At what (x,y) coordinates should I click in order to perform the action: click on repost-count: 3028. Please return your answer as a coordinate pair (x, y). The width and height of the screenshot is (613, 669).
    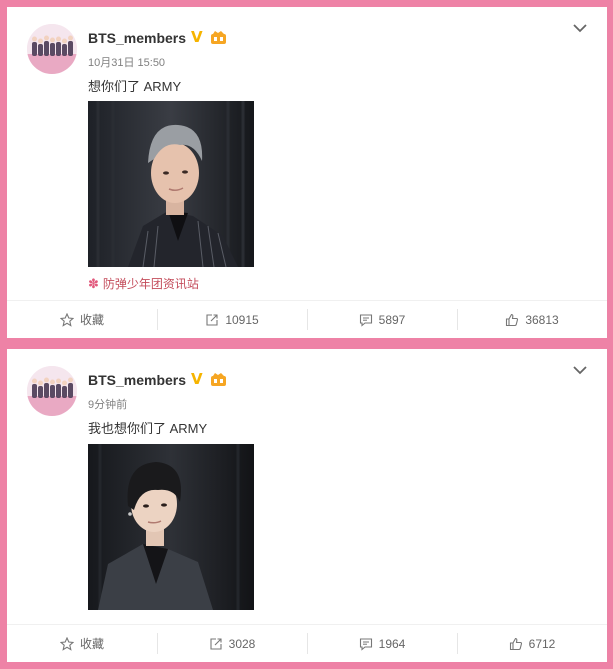
    Looking at the image, I should click on (242, 643).